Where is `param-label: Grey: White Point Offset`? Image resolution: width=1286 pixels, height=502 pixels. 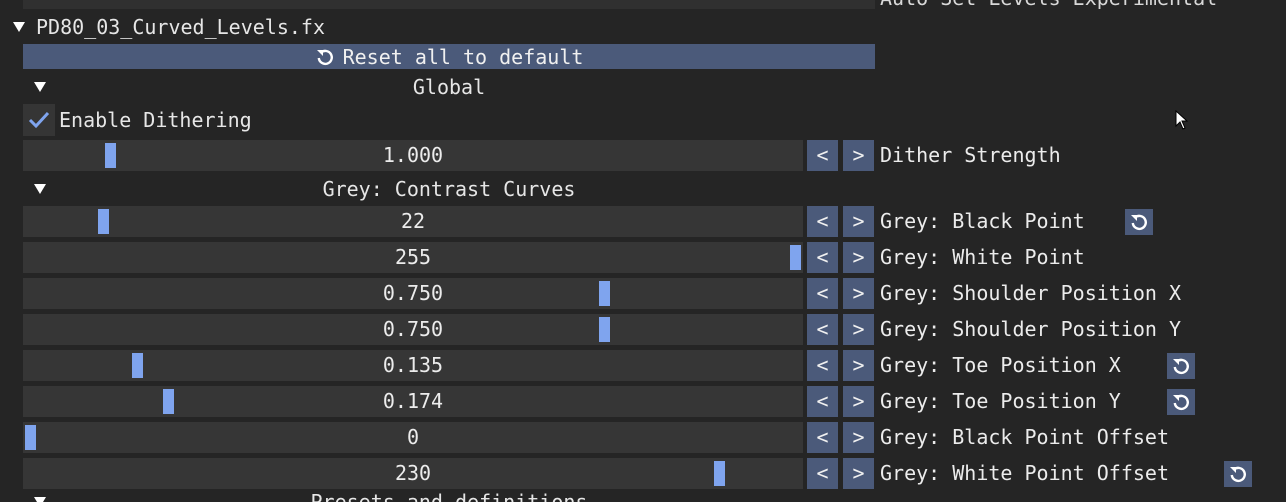 param-label: Grey: White Point Offset is located at coordinates (1024, 473).